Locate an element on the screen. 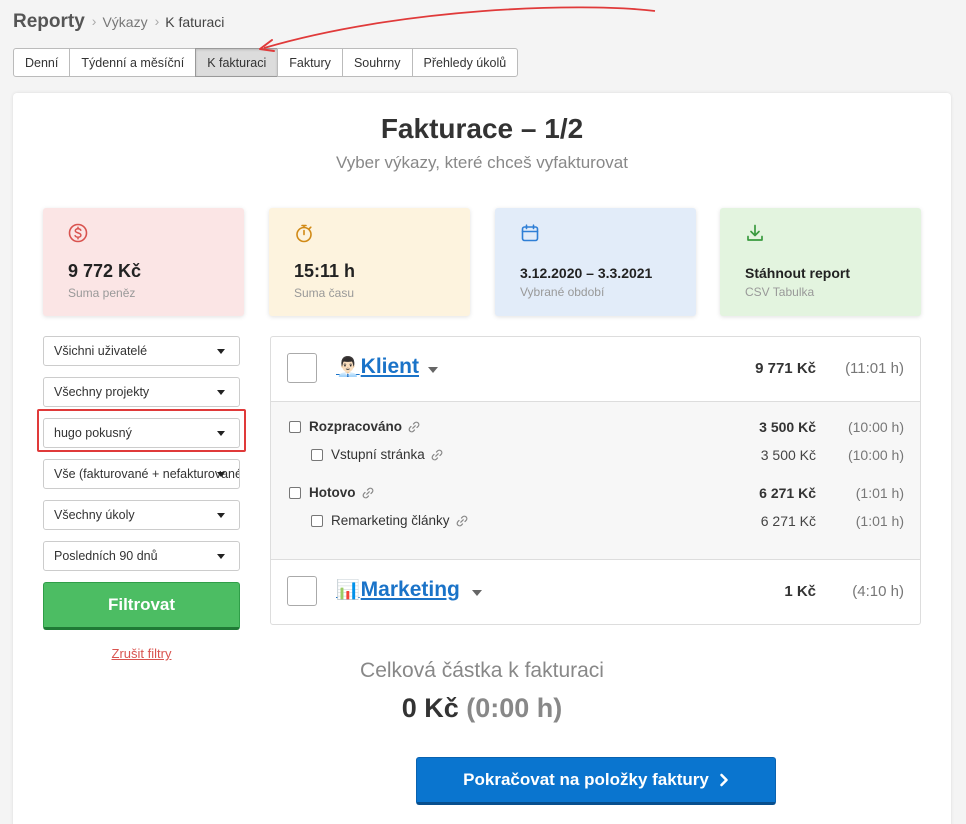 The width and height of the screenshot is (966, 824). task-amount: 6 271 Kč is located at coordinates (788, 521).